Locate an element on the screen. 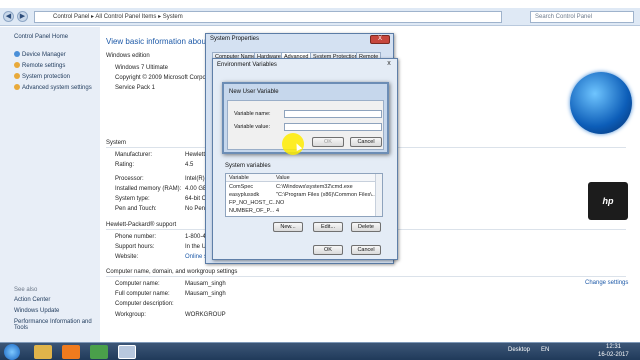 The height and width of the screenshot is (360, 640). control-panel-icon is located at coordinates (127, 352).